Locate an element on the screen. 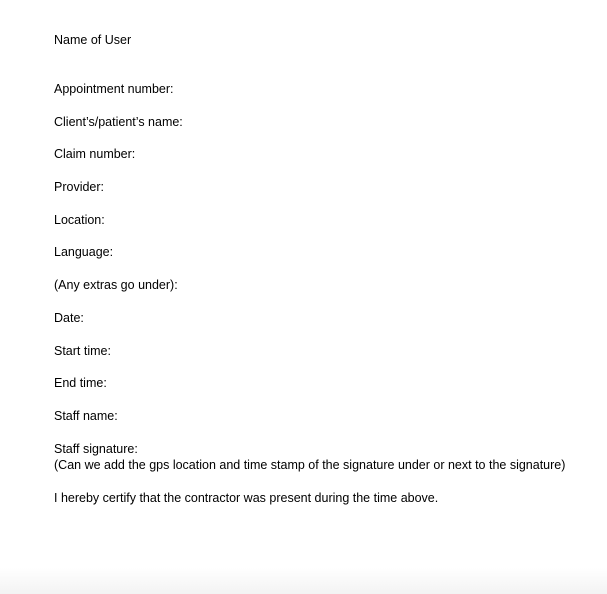 The width and height of the screenshot is (607, 594). field-location: Location: is located at coordinates (79, 220).